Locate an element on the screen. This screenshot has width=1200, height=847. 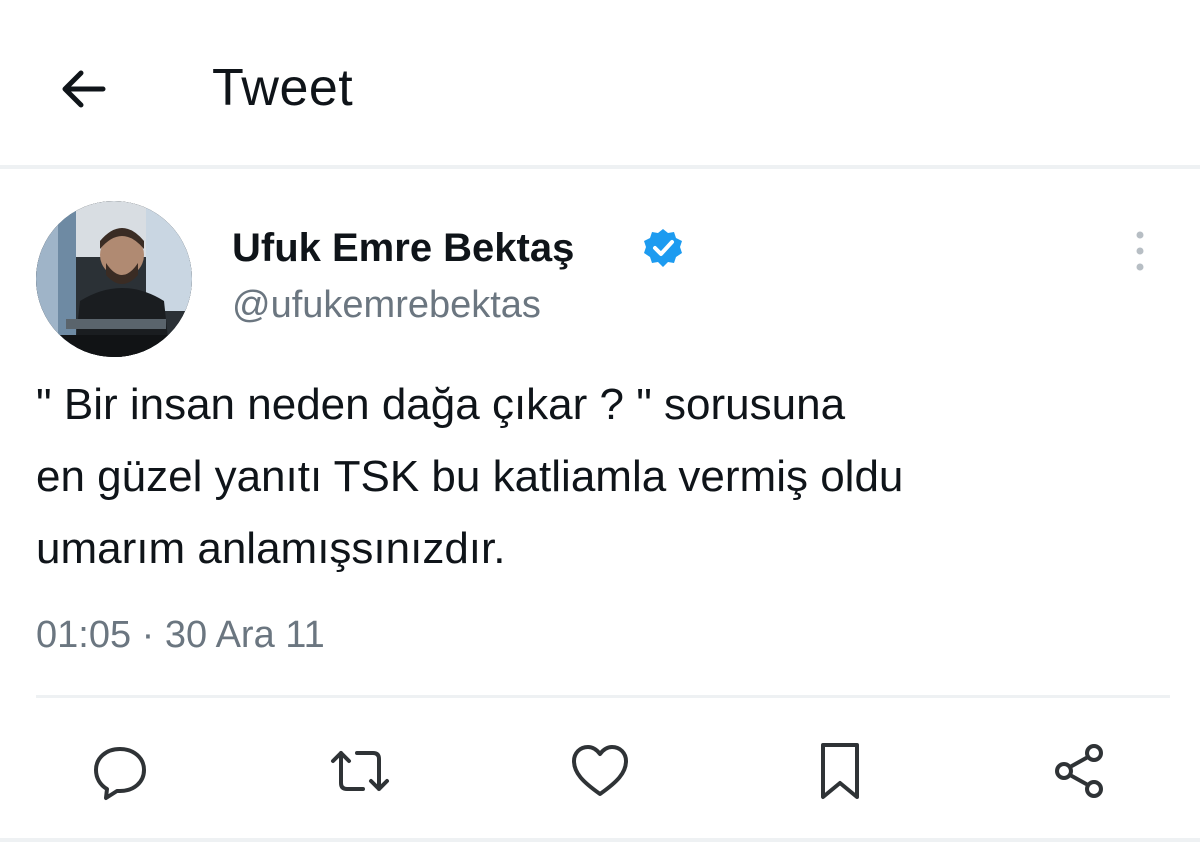
like-icon is located at coordinates (600, 770).